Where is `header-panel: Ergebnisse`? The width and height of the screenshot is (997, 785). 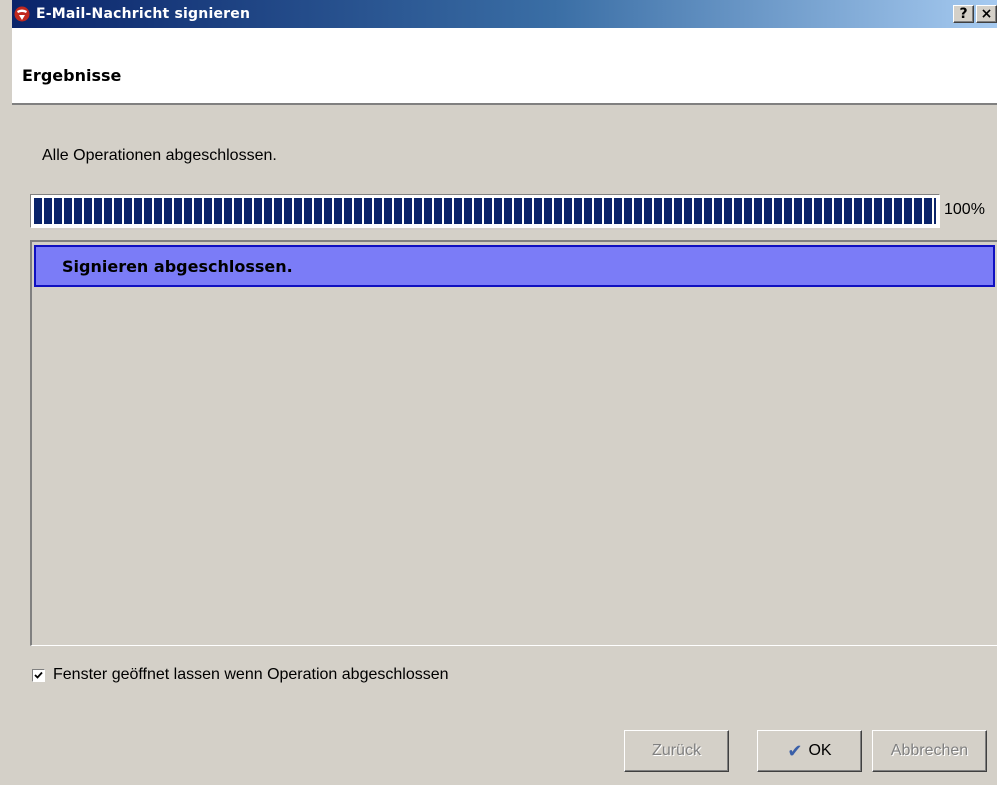 header-panel: Ergebnisse is located at coordinates (504, 66).